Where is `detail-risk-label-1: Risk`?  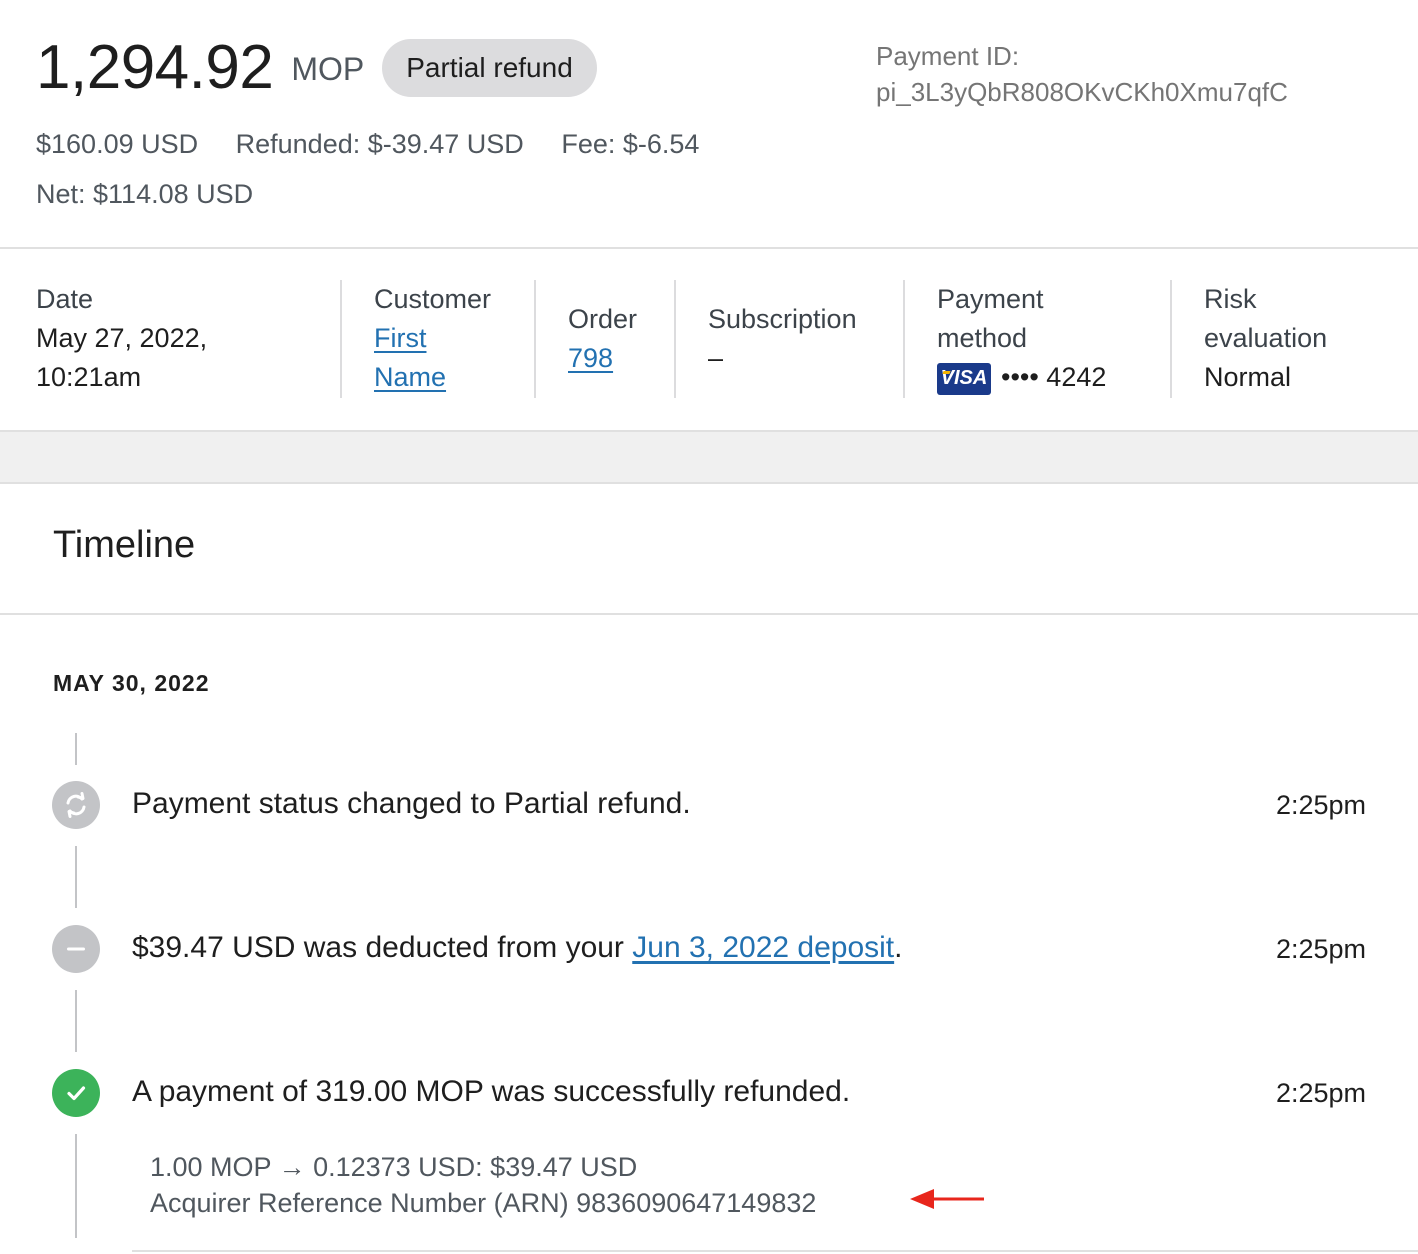
detail-risk-label-1: Risk is located at coordinates (1230, 299).